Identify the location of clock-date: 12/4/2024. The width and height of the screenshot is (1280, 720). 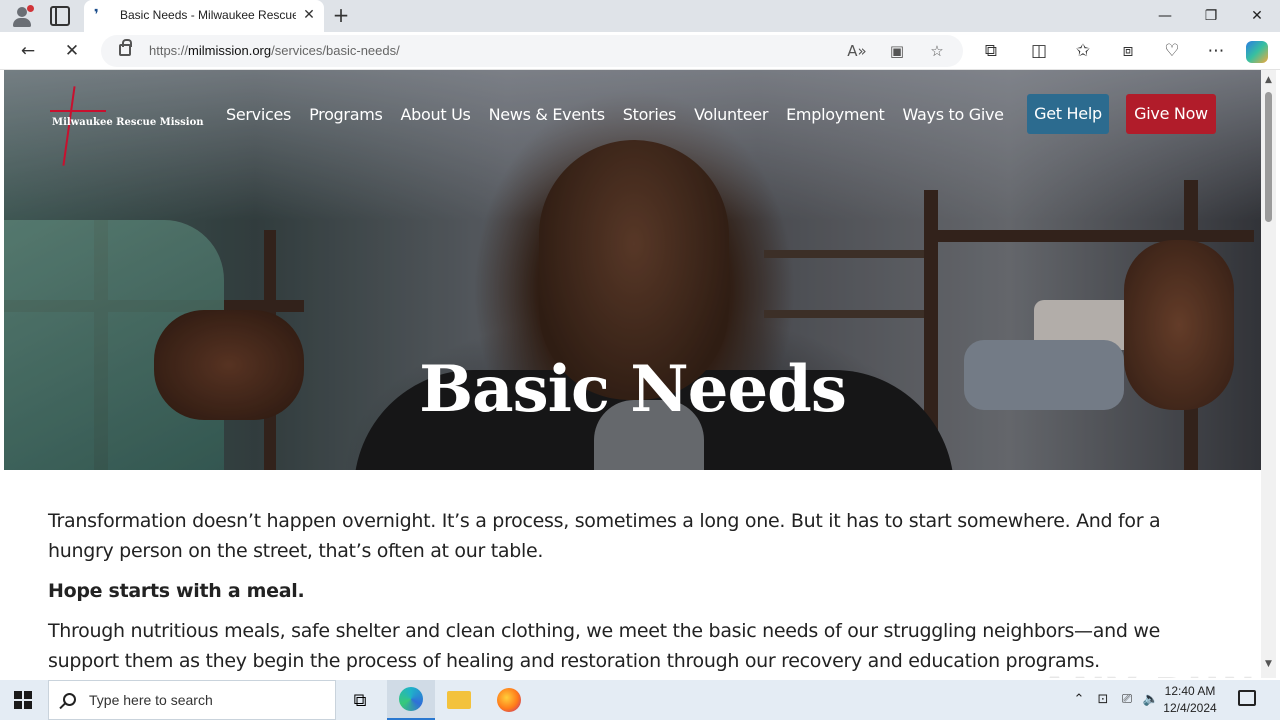
(1190, 708).